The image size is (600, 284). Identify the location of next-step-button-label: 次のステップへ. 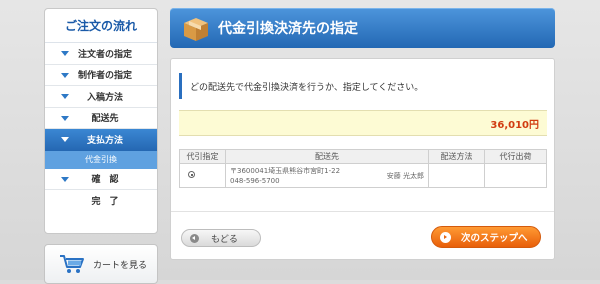
(494, 238).